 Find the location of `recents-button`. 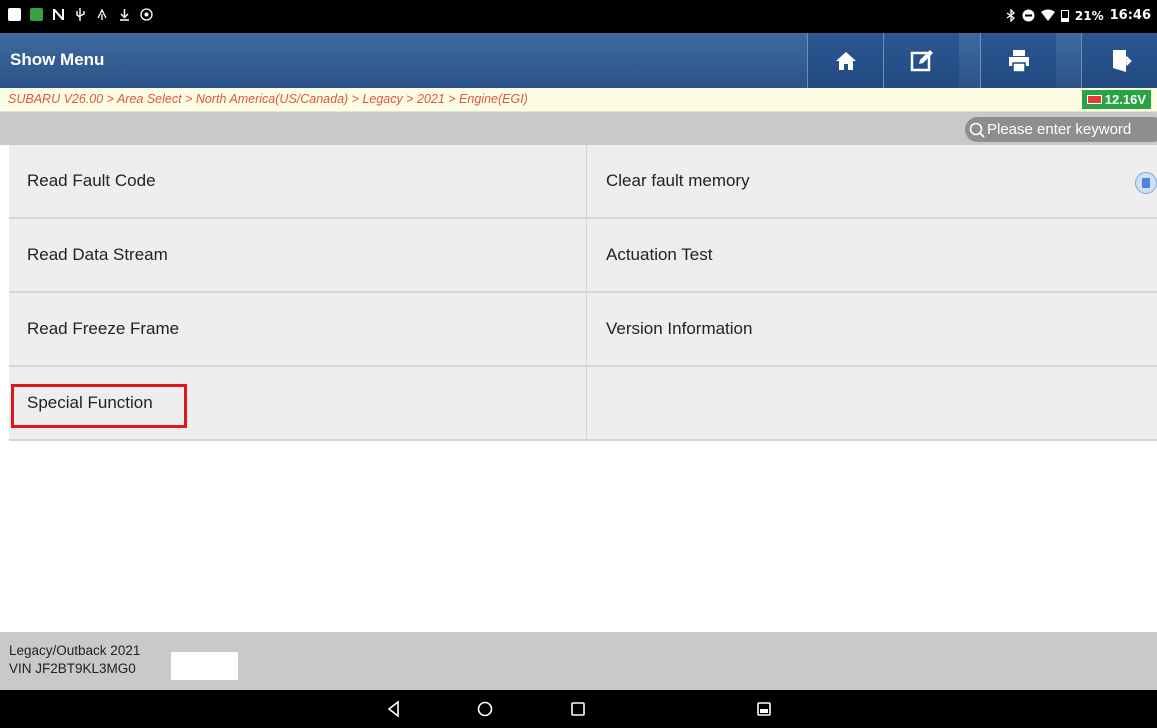

recents-button is located at coordinates (578, 709).